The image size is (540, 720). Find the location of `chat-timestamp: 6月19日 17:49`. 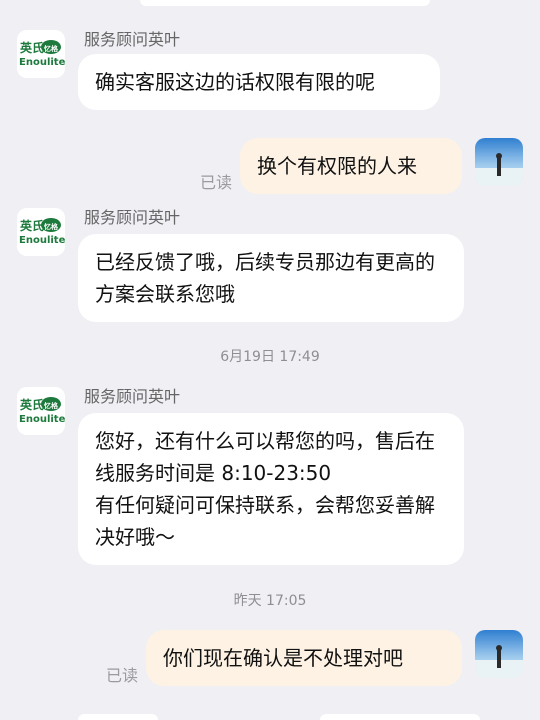

chat-timestamp: 6月19日 17:49 is located at coordinates (270, 357).